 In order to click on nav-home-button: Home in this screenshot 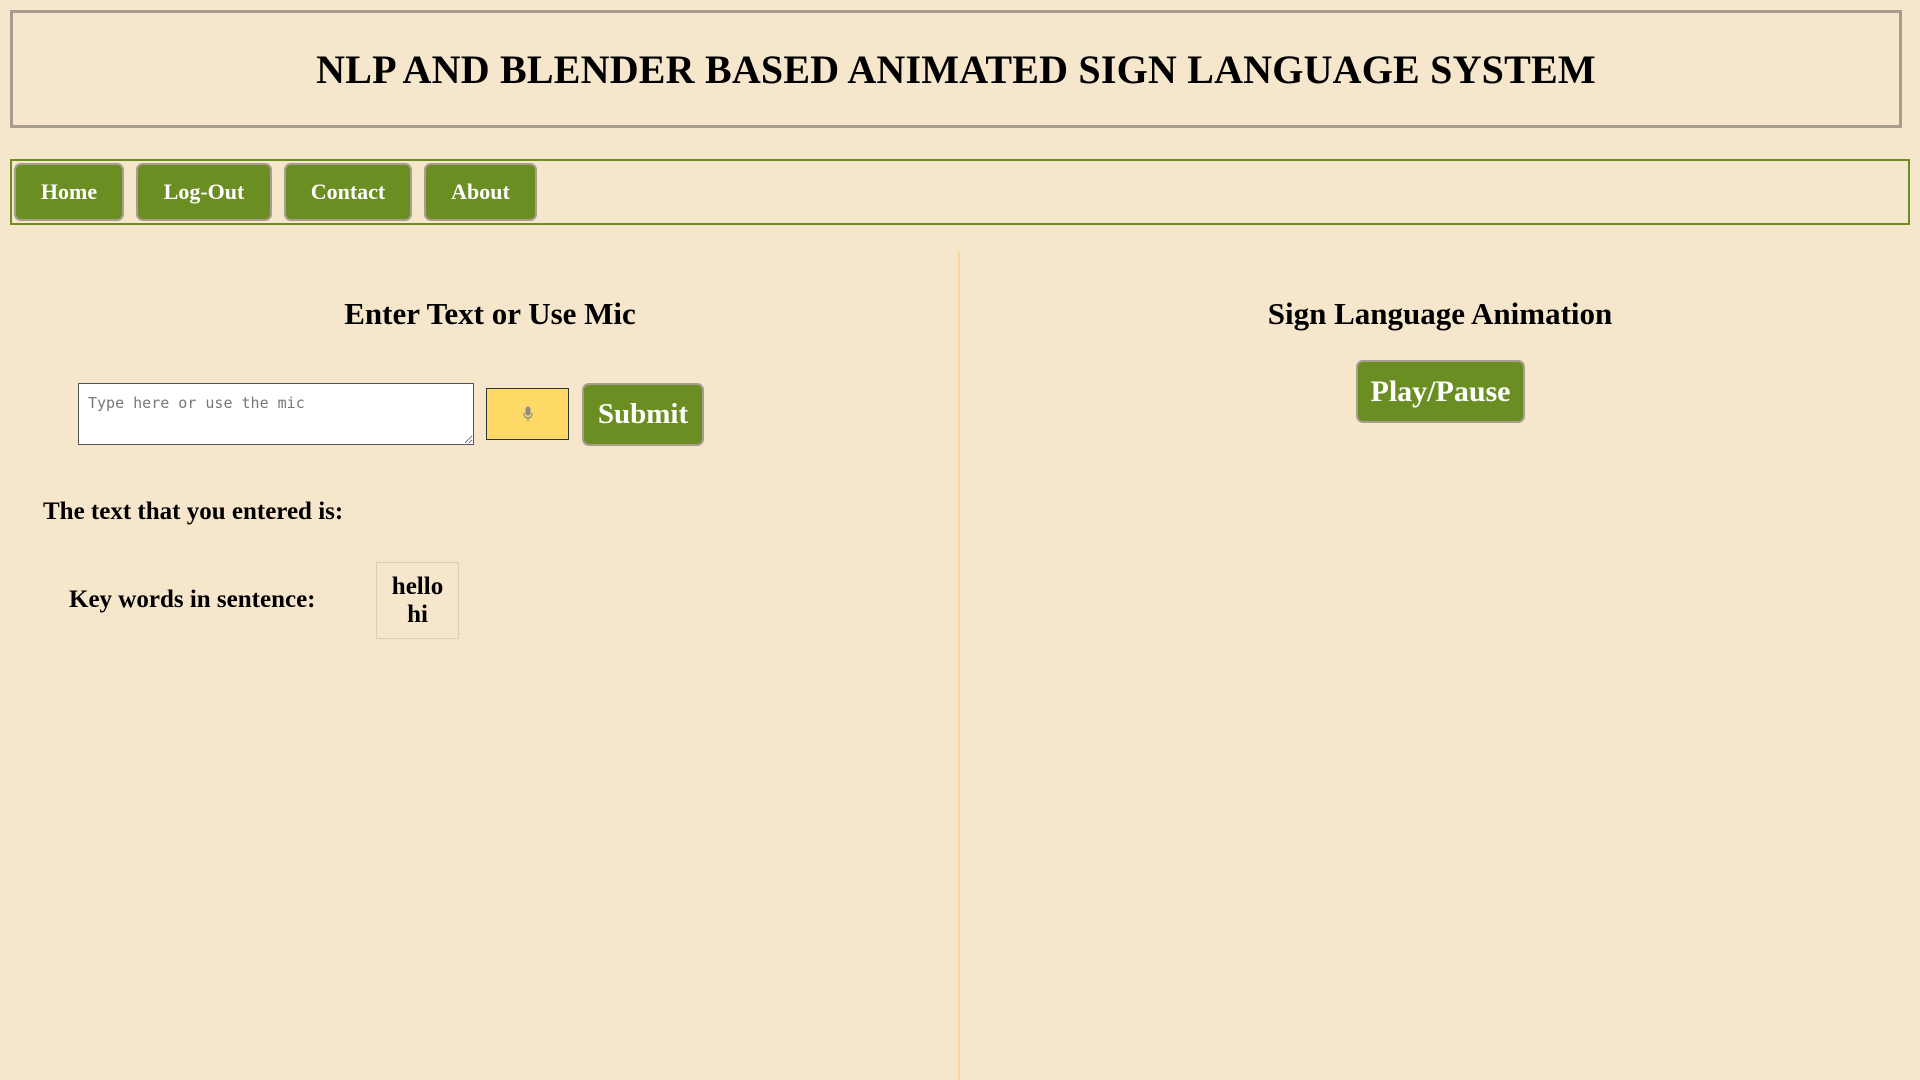, I will do `click(69, 192)`.